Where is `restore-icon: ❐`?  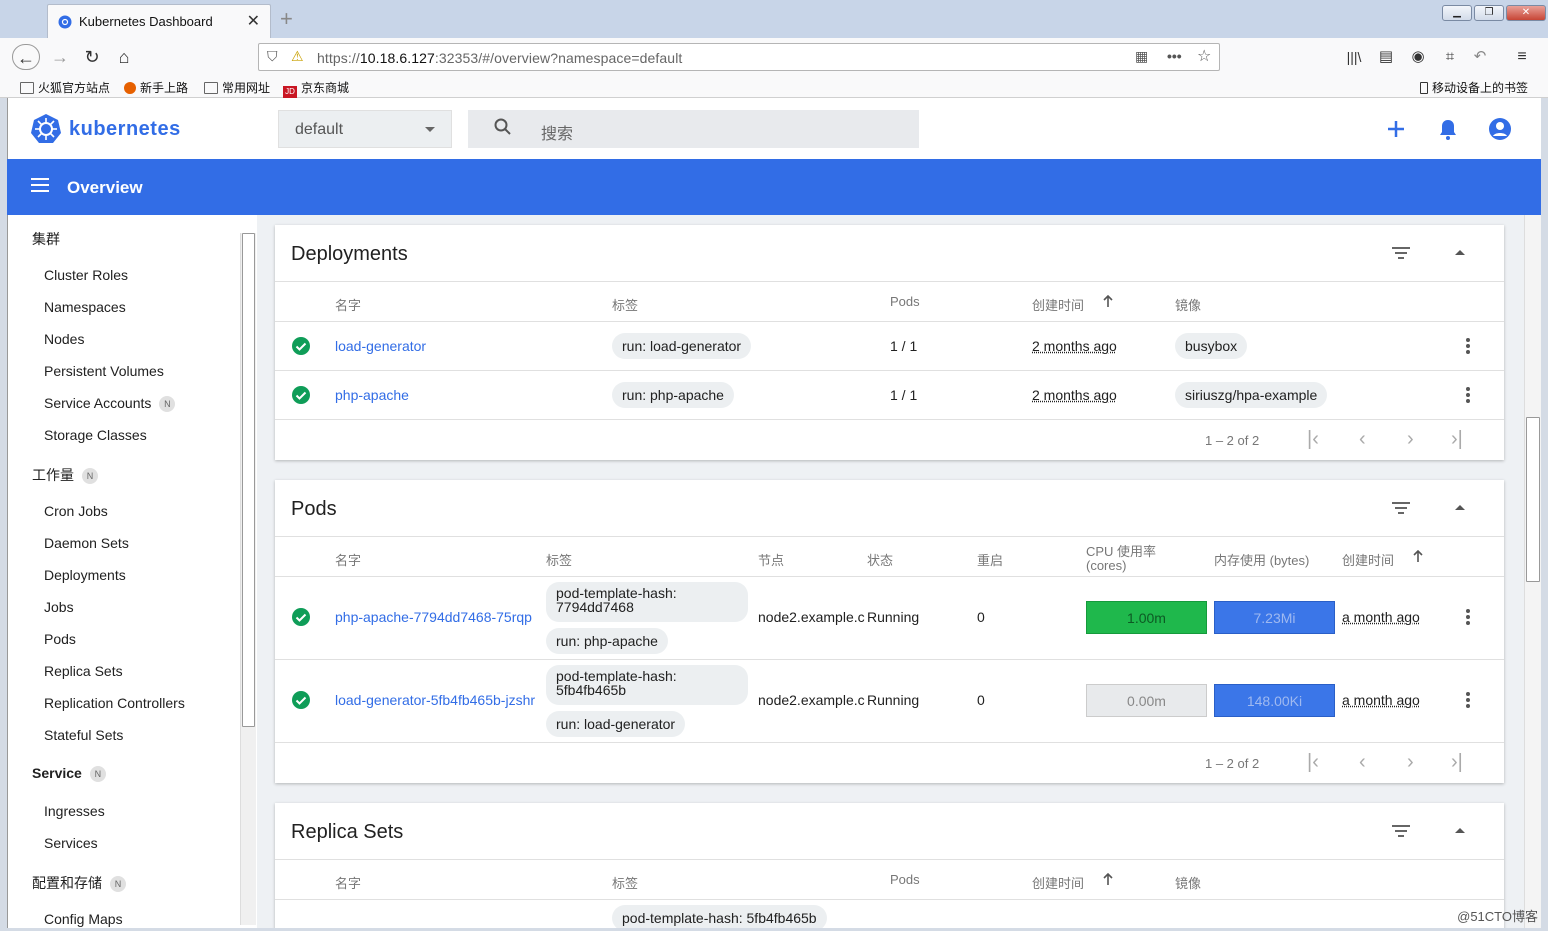
restore-icon: ❐ is located at coordinates (1489, 13).